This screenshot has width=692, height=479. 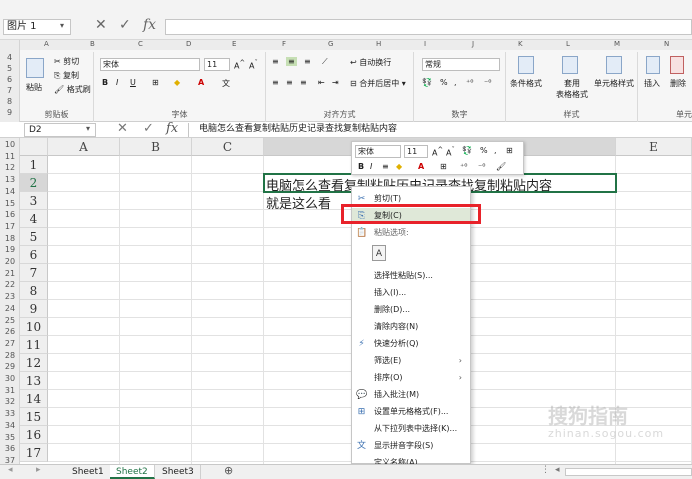 What do you see at coordinates (217, 64) in the screenshot?
I see `font-size-select: 11` at bounding box center [217, 64].